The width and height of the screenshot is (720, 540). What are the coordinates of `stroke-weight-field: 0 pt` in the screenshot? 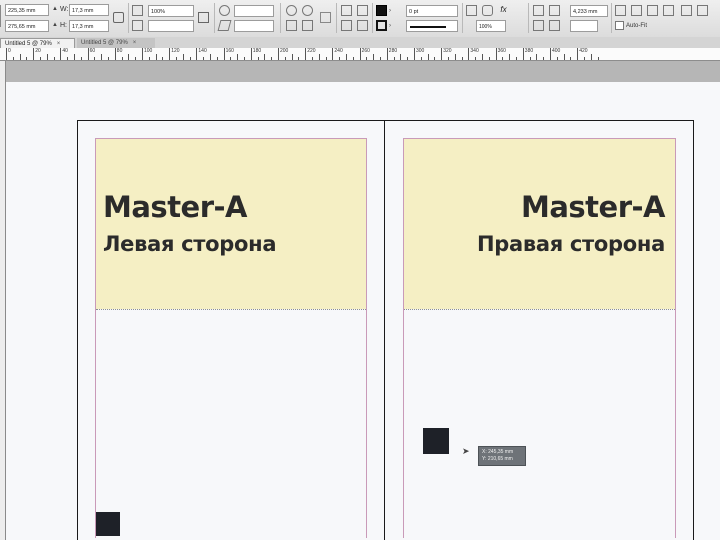 It's located at (432, 11).